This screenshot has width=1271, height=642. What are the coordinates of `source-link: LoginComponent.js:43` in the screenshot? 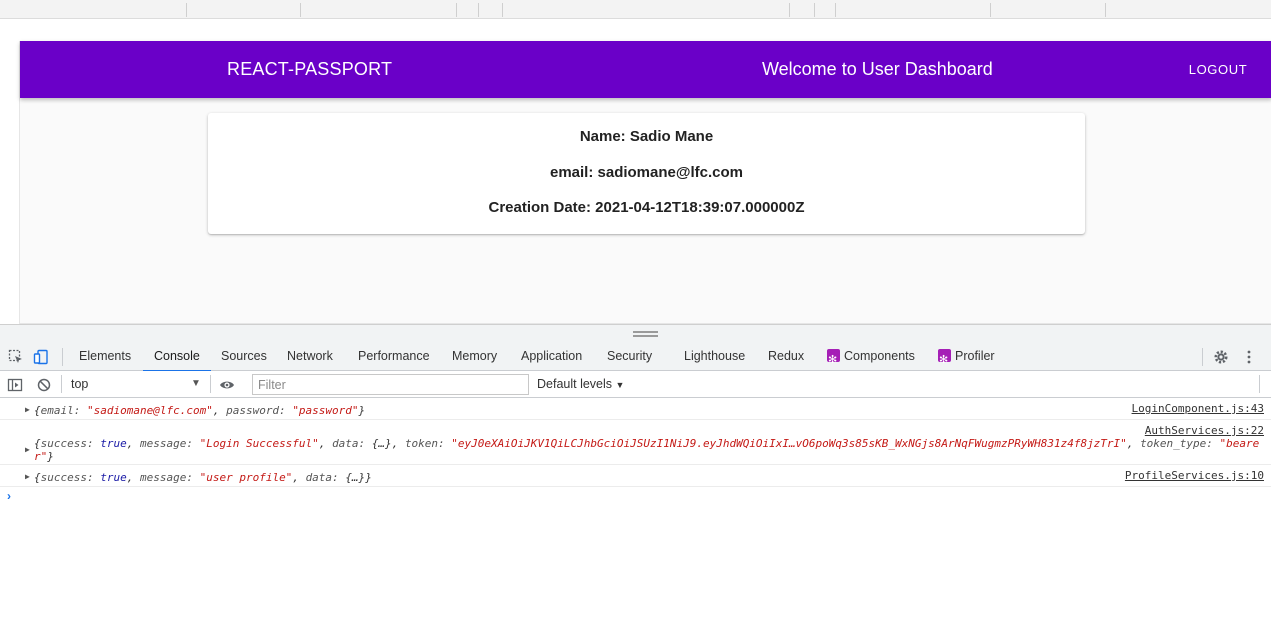 It's located at (1198, 408).